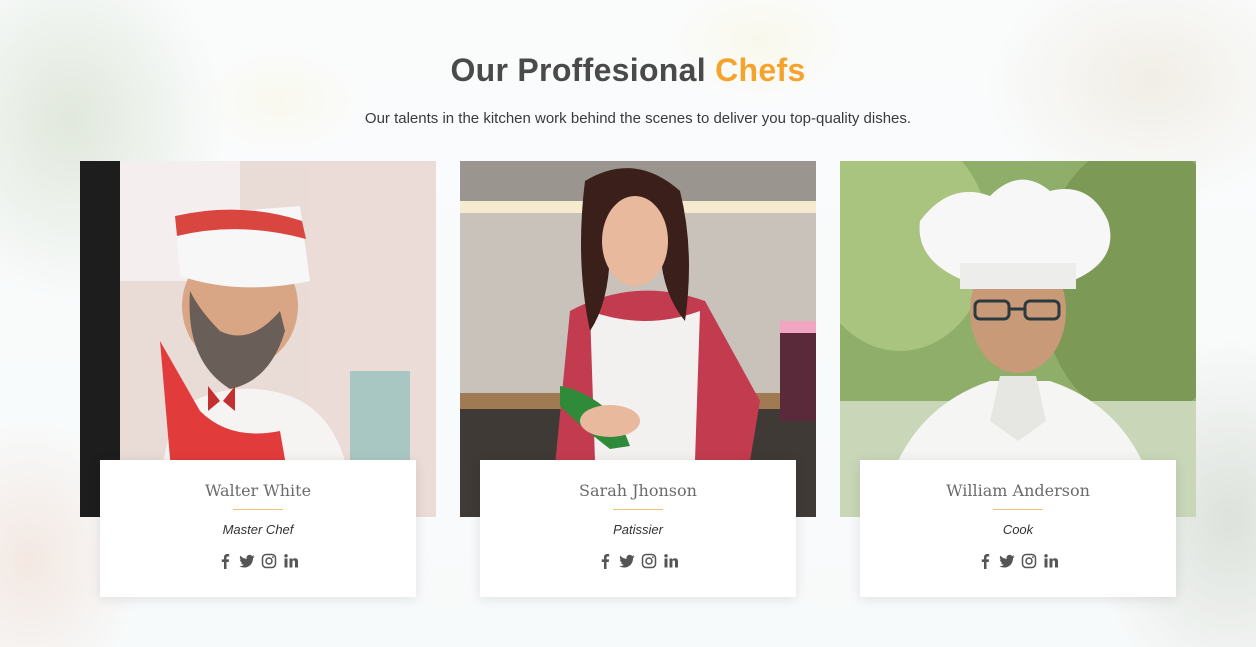 This screenshot has height=647, width=1256. I want to click on chef-role: Master Chef, so click(258, 529).